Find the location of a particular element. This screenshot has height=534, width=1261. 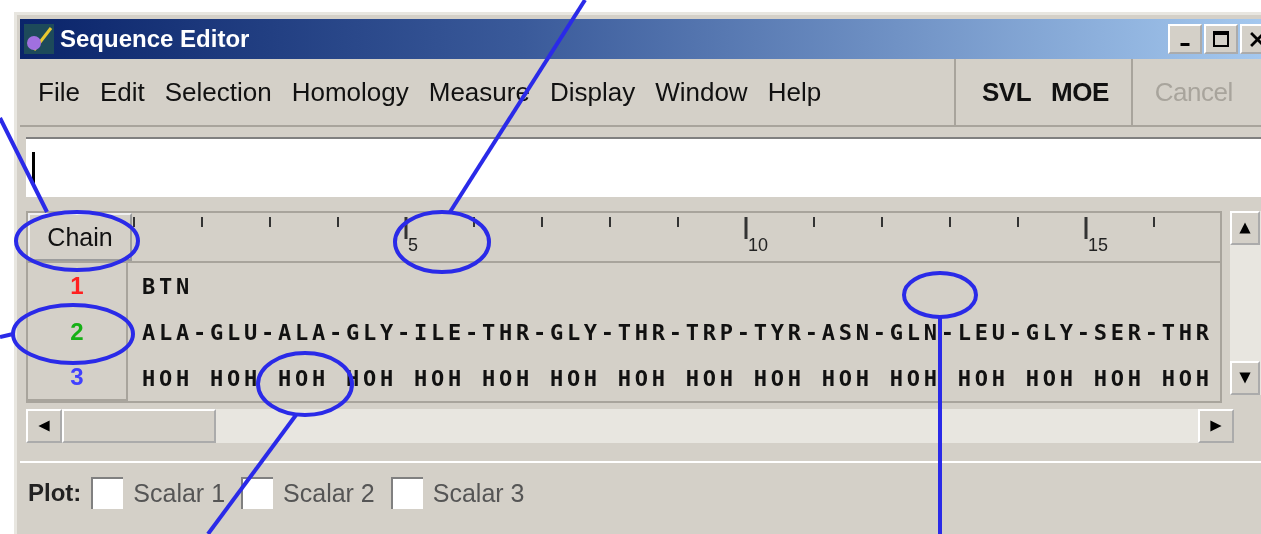

close-icon is located at coordinates (1255, 39).